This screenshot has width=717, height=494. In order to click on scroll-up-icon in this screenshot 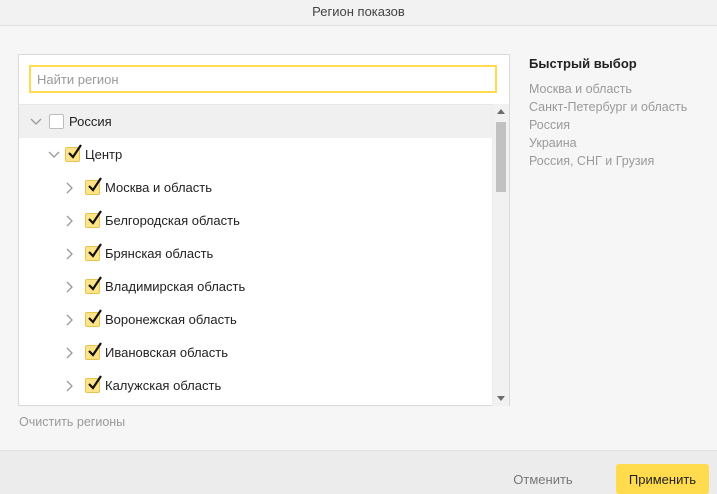, I will do `click(501, 111)`.